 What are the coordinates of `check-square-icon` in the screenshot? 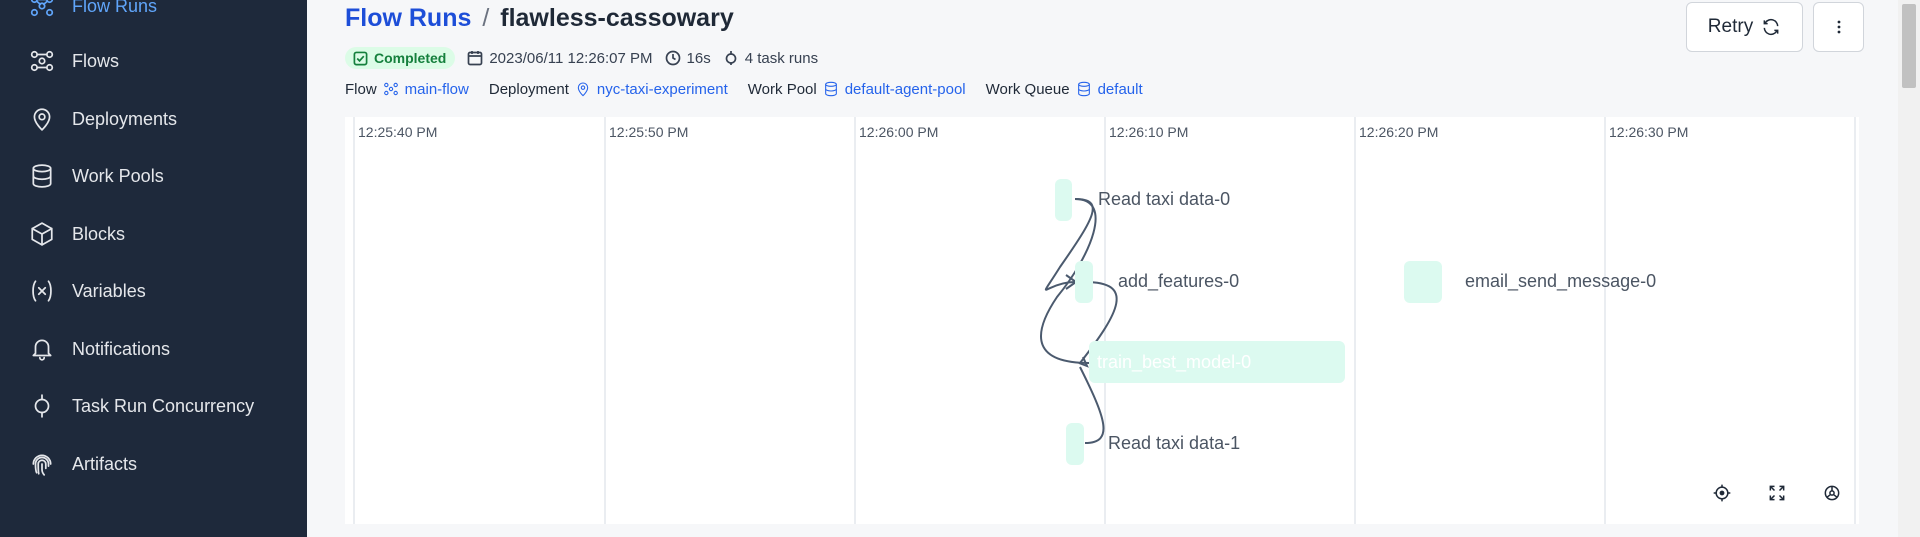 It's located at (360, 58).